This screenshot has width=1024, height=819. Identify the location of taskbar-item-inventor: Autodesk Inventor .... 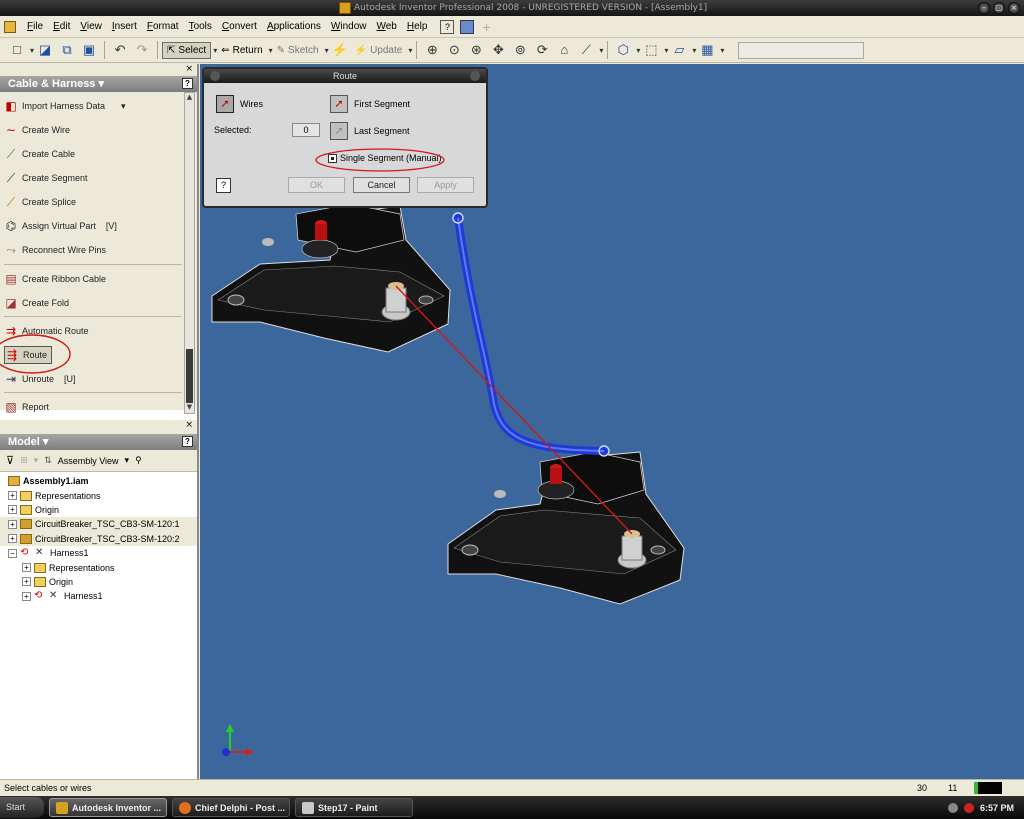
(108, 807).